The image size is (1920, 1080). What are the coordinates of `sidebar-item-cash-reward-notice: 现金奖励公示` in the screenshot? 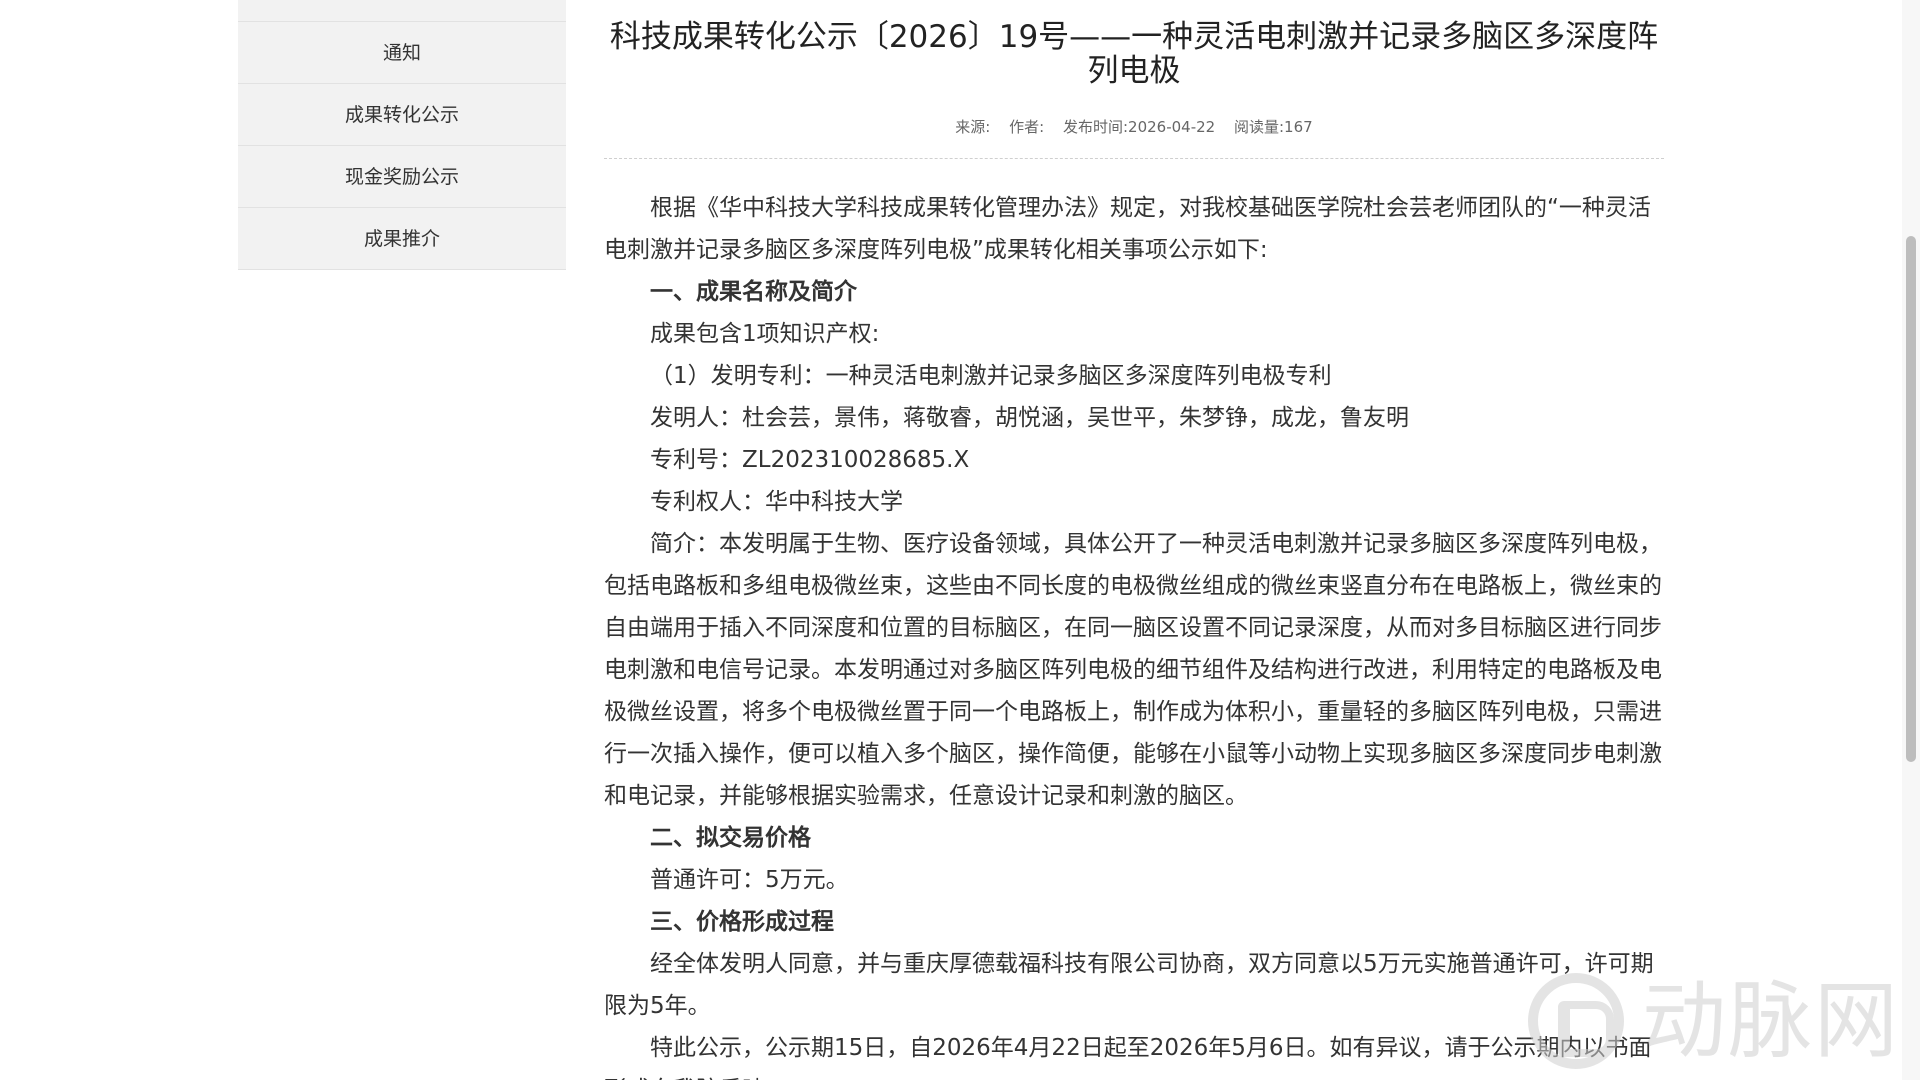 It's located at (402, 177).